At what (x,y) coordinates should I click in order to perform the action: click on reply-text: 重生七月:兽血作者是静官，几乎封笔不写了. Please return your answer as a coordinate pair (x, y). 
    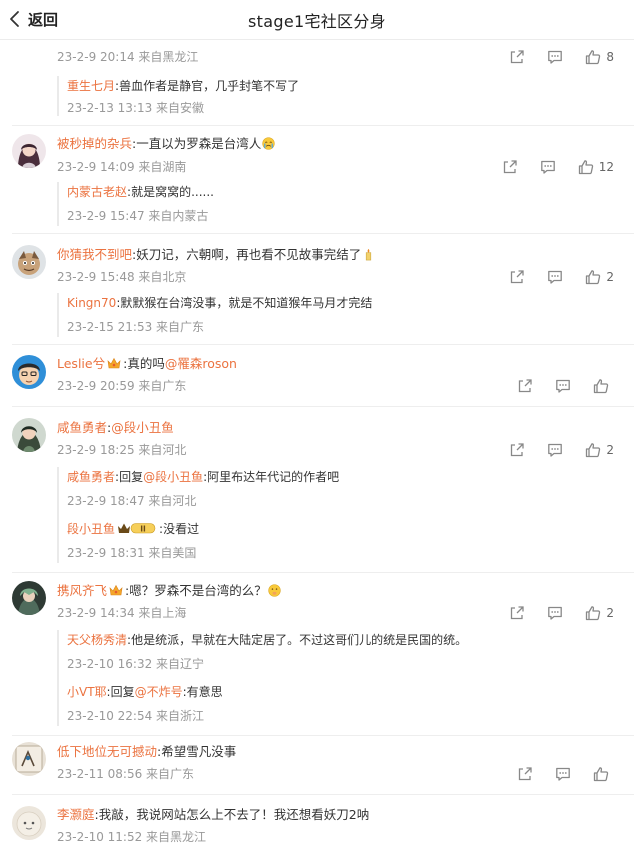
    Looking at the image, I should click on (183, 86).